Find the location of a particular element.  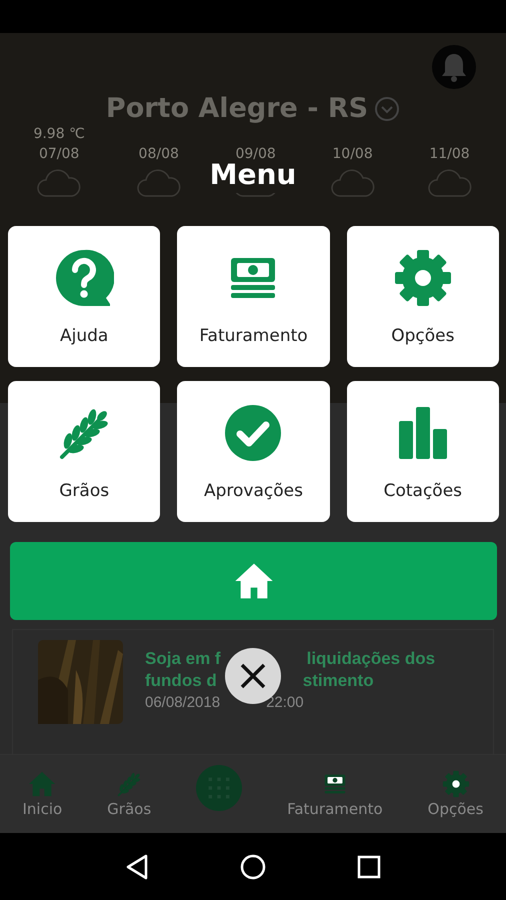

nav-tab: Inicio is located at coordinates (42, 794).